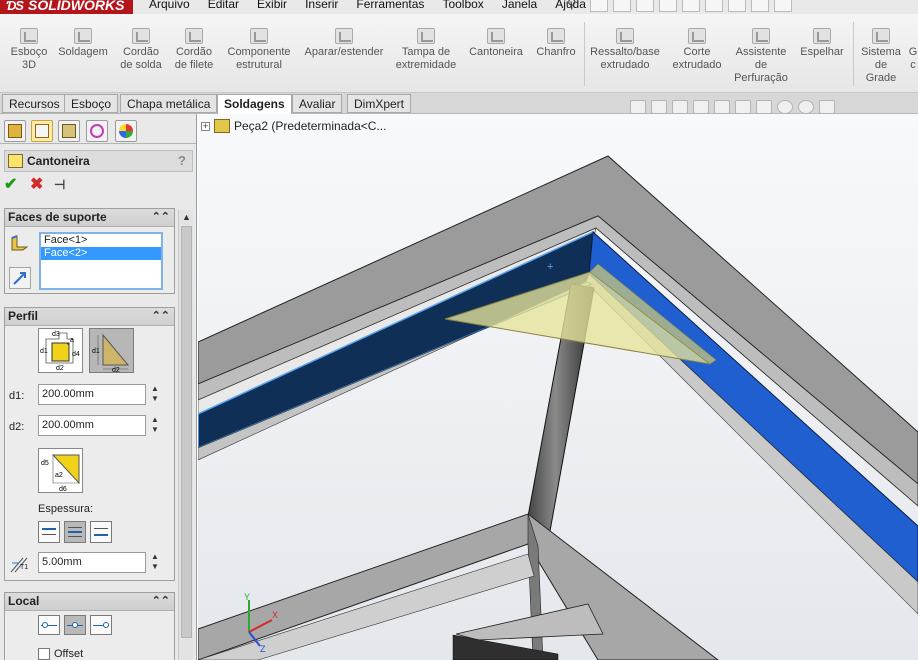 The width and height of the screenshot is (918, 660). Describe the element at coordinates (116, 369) in the screenshot. I see `dim-label: d2` at that location.